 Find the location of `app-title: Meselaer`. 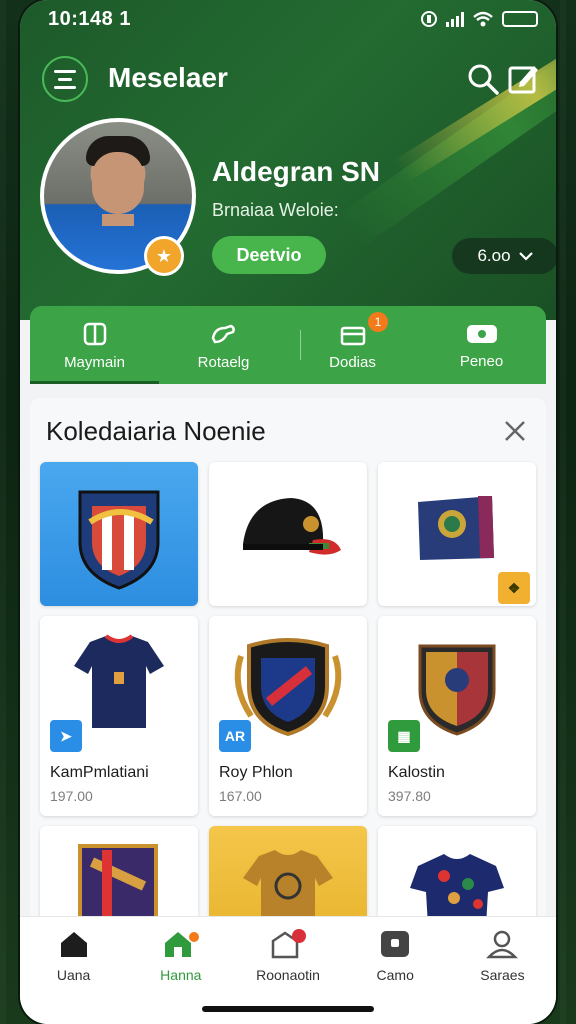

app-title: Meselaer is located at coordinates (168, 77).